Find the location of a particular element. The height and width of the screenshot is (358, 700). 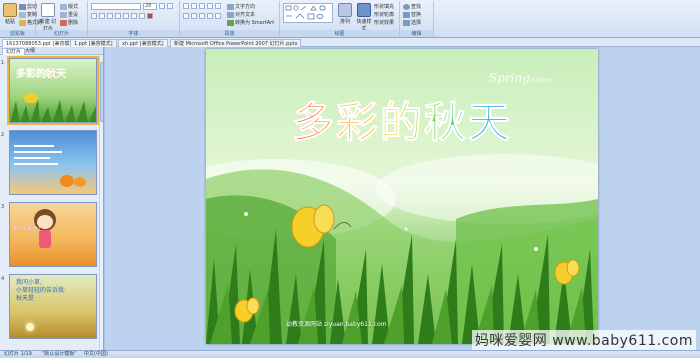

quick-styles-button: 快速样式 is located at coordinates (364, 17).